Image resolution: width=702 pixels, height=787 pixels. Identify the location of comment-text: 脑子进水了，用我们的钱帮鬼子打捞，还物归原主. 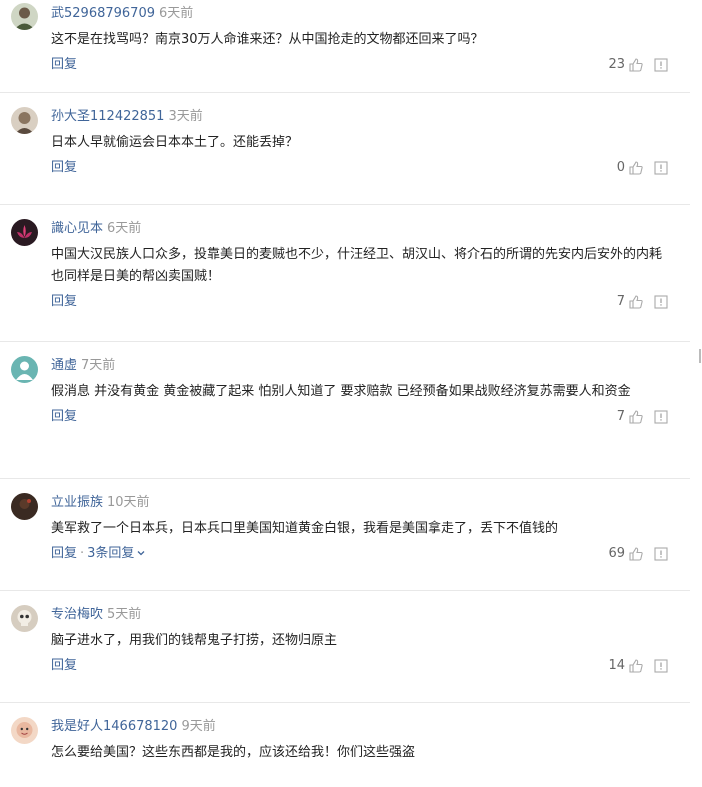
(194, 640).